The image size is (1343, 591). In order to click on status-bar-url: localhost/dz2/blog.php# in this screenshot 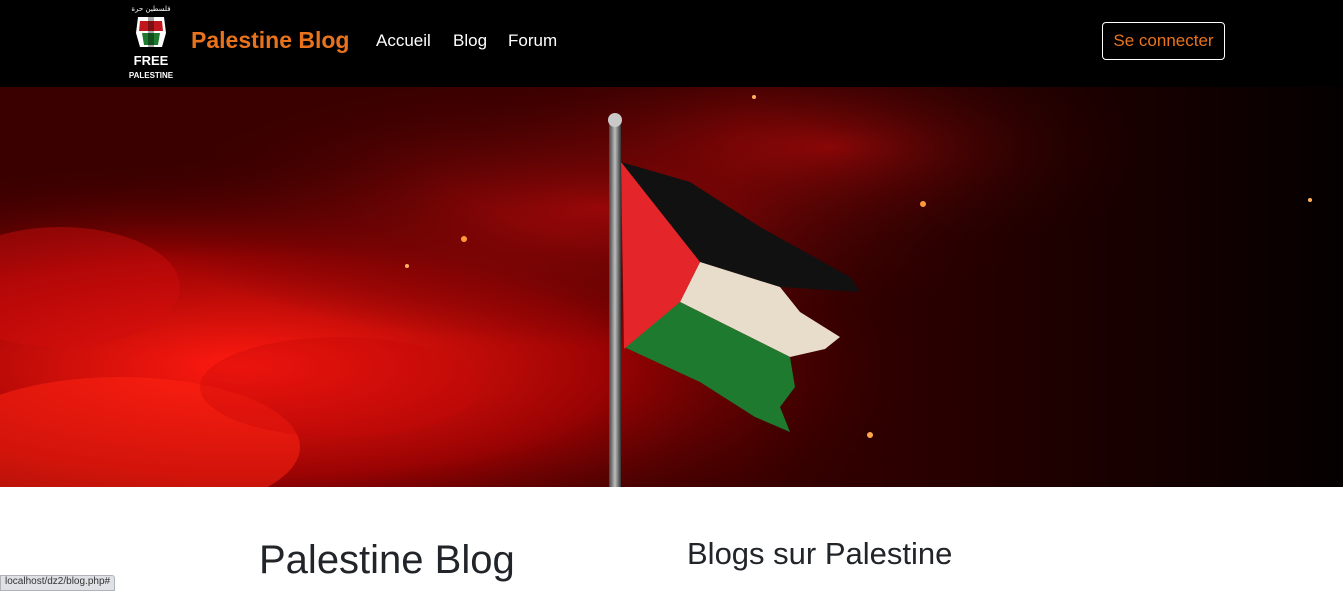, I will do `click(58, 583)`.